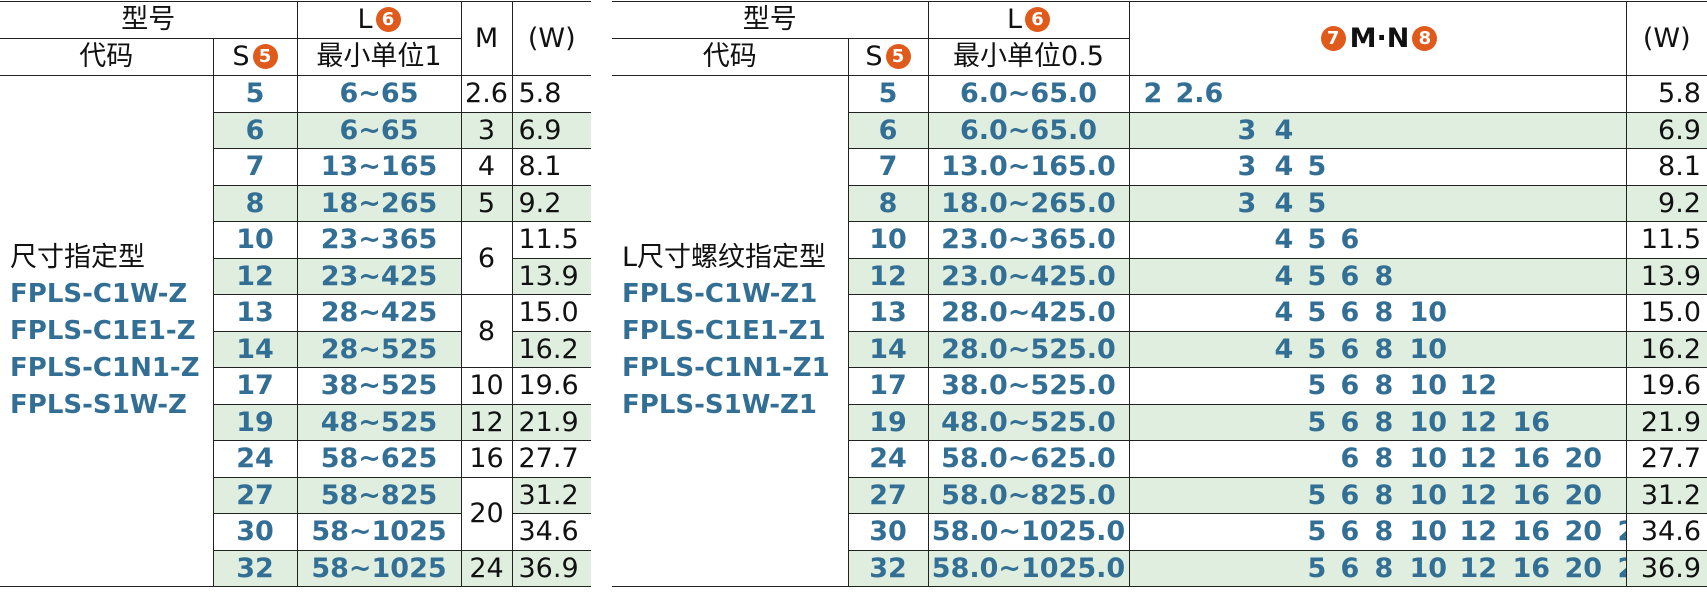 The image size is (1707, 606). What do you see at coordinates (551, 568) in the screenshot?
I see `w-cell: 36.9` at bounding box center [551, 568].